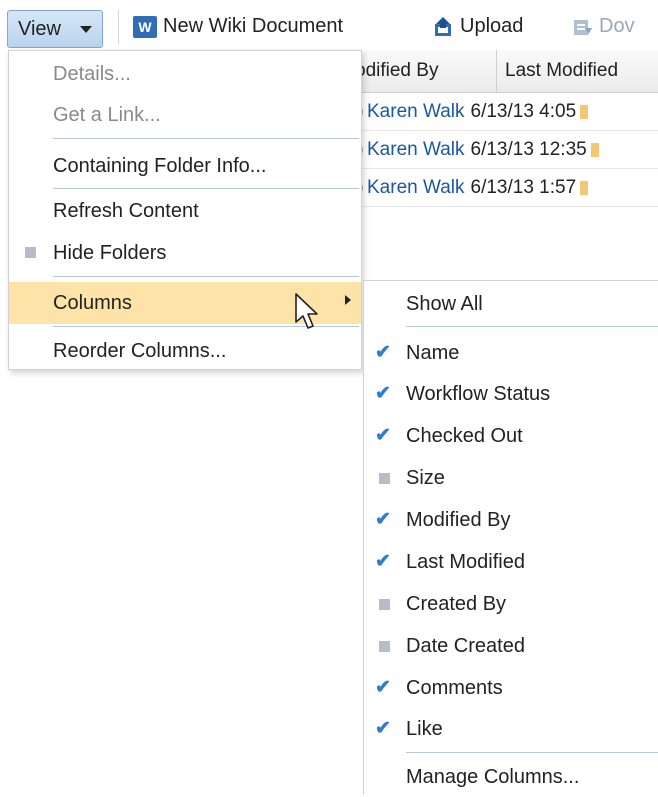  I want to click on upload-button: Upload, so click(477, 26).